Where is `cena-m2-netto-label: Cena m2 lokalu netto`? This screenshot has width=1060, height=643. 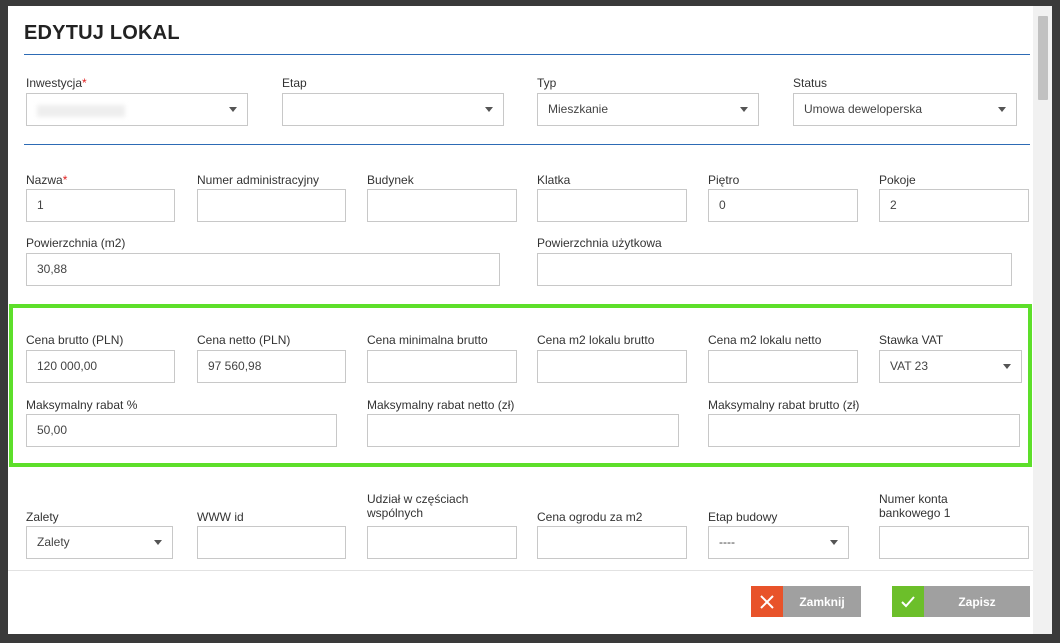
cena-m2-netto-label: Cena m2 lokalu netto is located at coordinates (765, 340).